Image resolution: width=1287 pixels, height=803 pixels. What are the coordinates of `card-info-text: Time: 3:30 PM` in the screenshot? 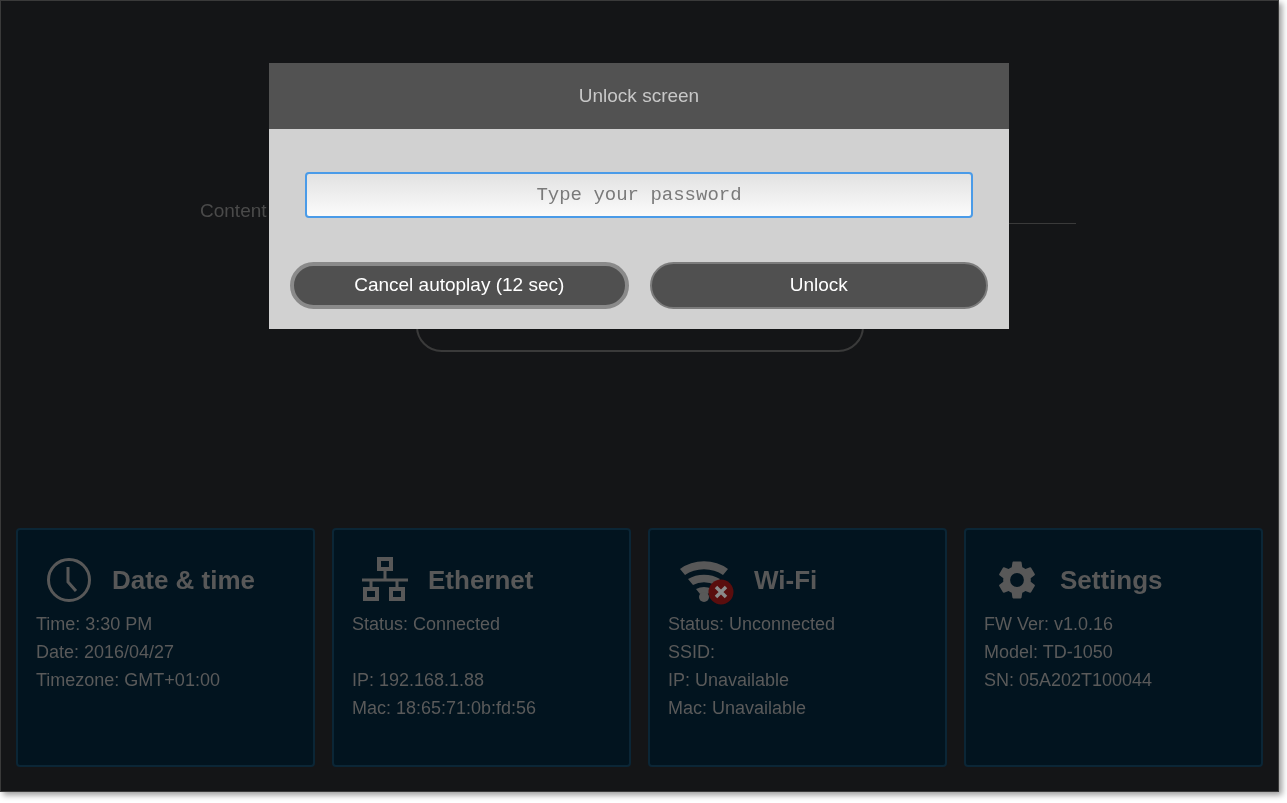 It's located at (95, 624).